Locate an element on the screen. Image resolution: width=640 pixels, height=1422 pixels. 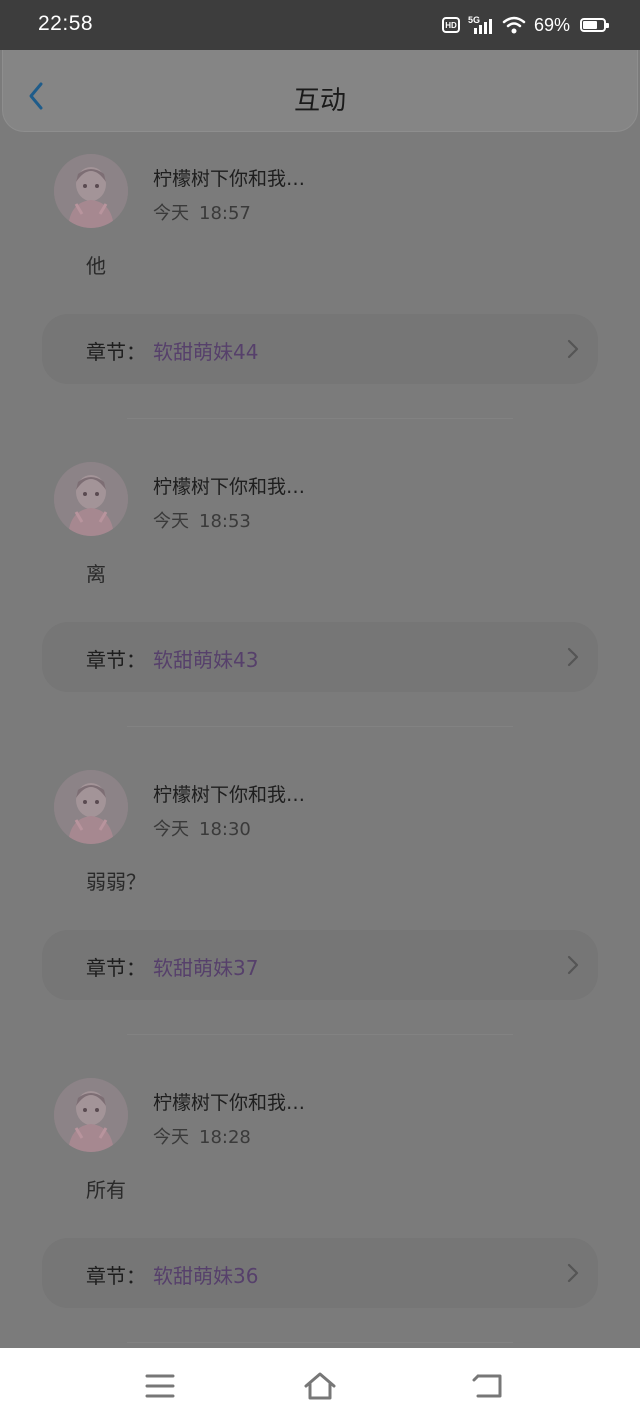
system-nav-bar is located at coordinates (320, 1385).